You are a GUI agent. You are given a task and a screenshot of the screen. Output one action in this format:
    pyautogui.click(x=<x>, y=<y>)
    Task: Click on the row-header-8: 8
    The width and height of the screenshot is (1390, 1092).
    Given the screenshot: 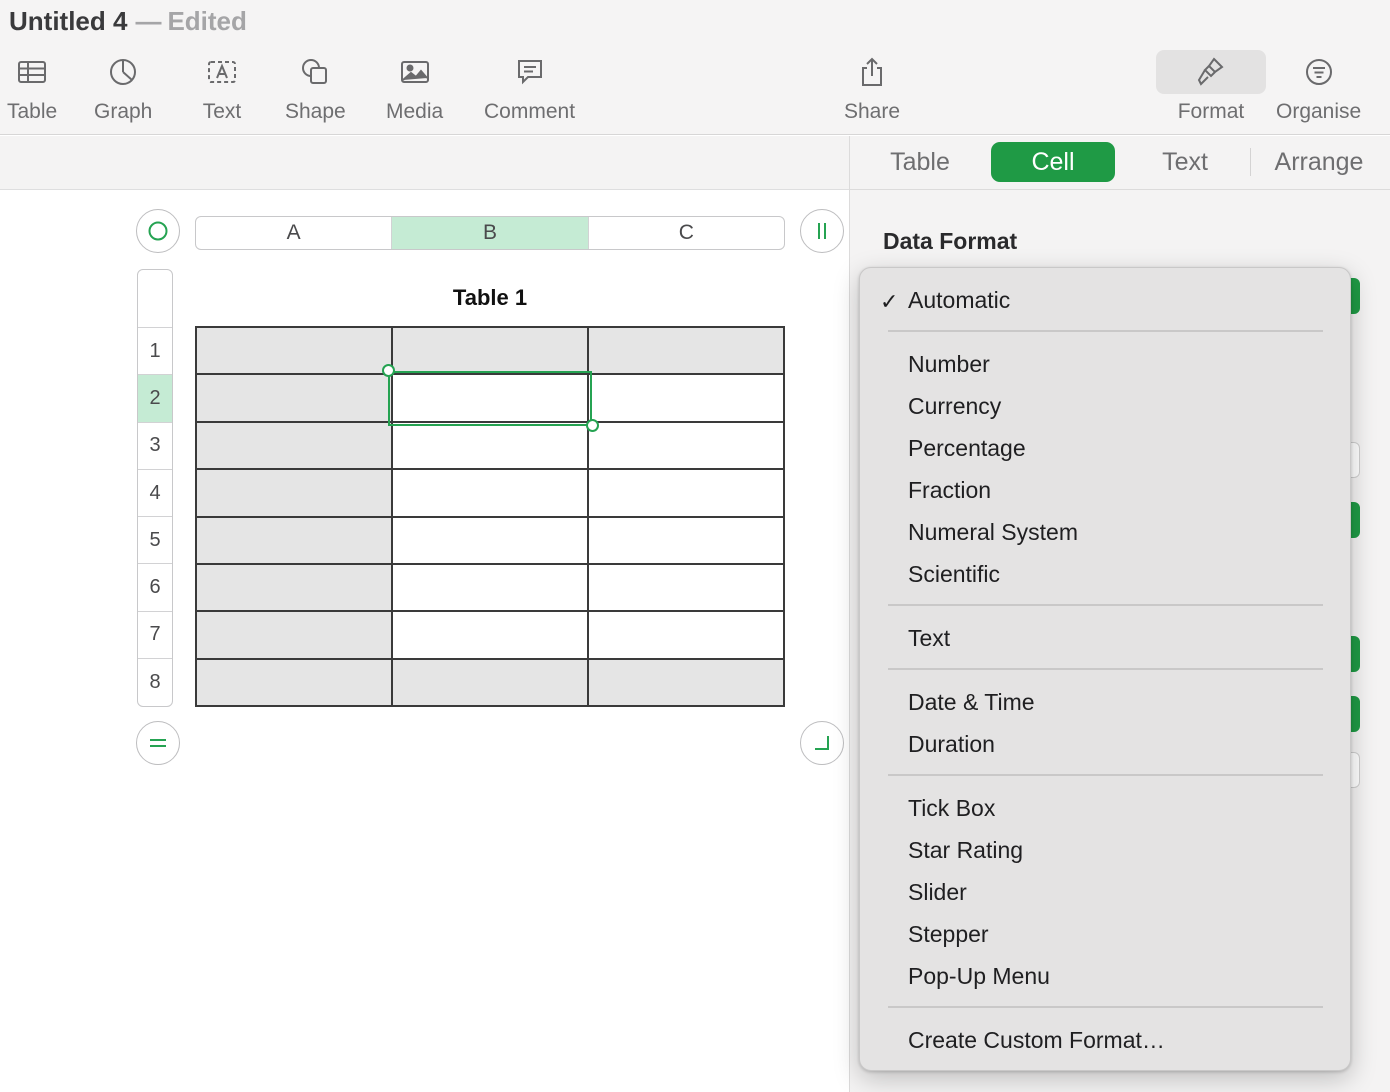 What is the action you would take?
    pyautogui.click(x=155, y=682)
    